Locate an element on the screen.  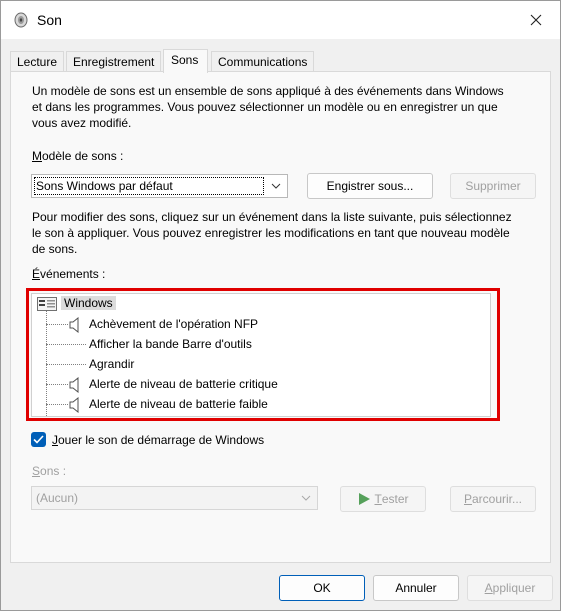
dialog-footer: OK Annuler Appliquer is located at coordinates (280, 587).